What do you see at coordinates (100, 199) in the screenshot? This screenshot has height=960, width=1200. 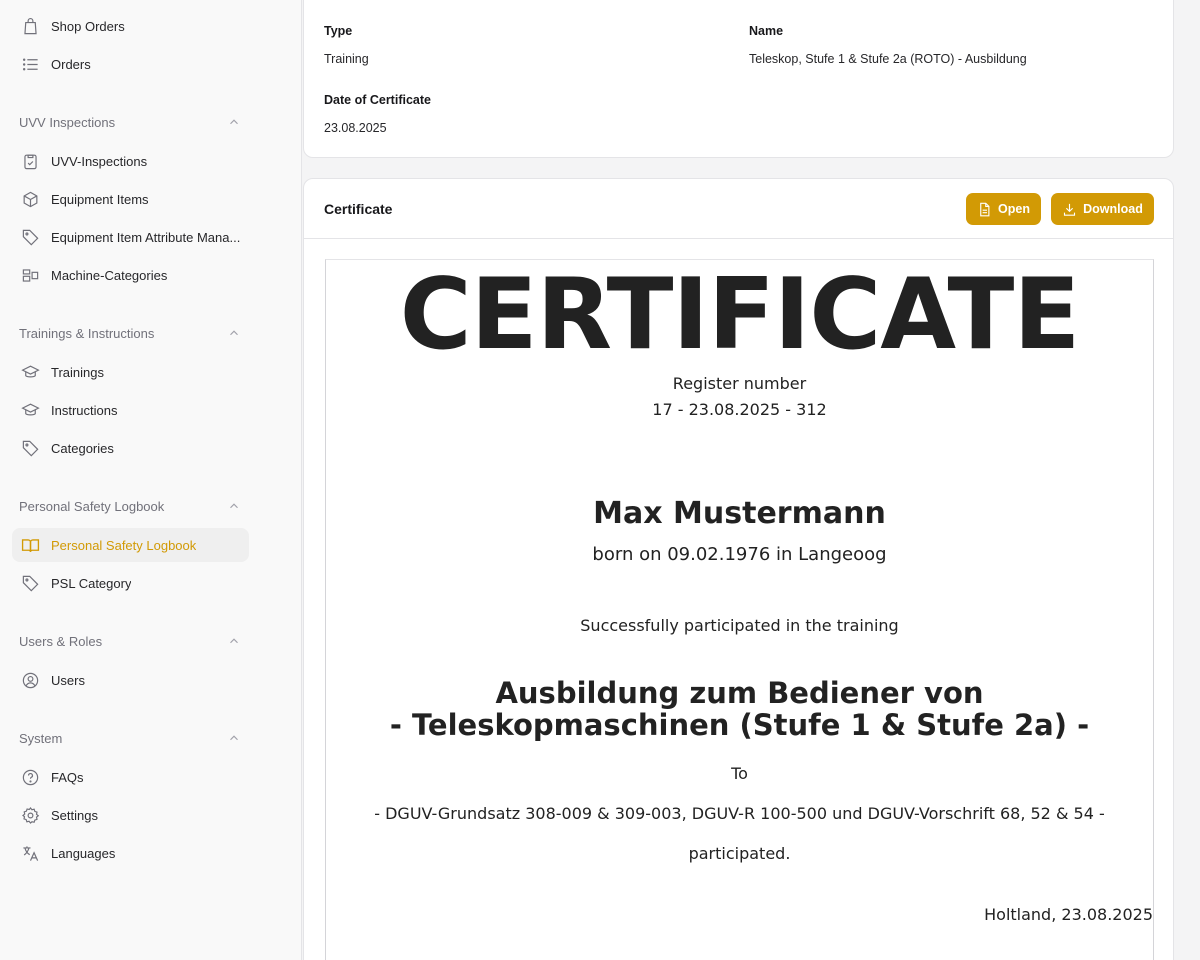 I see `nav-label: Equipment Items` at bounding box center [100, 199].